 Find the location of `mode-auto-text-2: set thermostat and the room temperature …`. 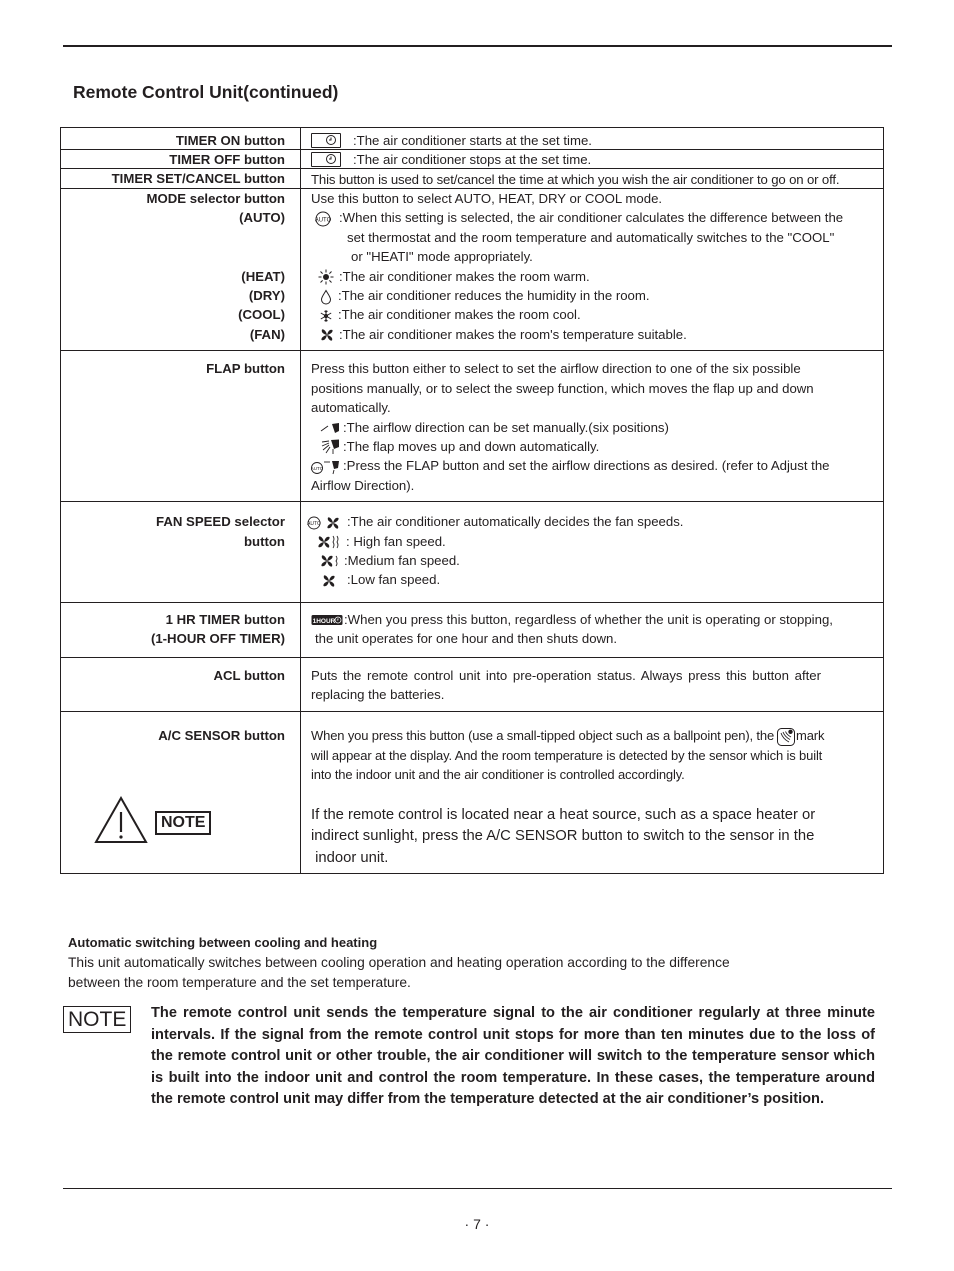

mode-auto-text-2: set thermostat and the room temperature … is located at coordinates (591, 237).